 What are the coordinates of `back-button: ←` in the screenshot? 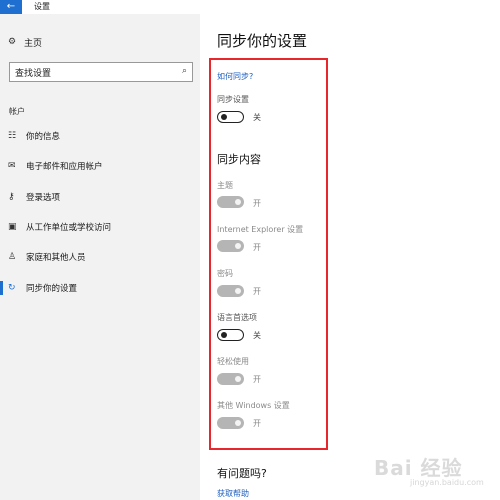 It's located at (11, 7).